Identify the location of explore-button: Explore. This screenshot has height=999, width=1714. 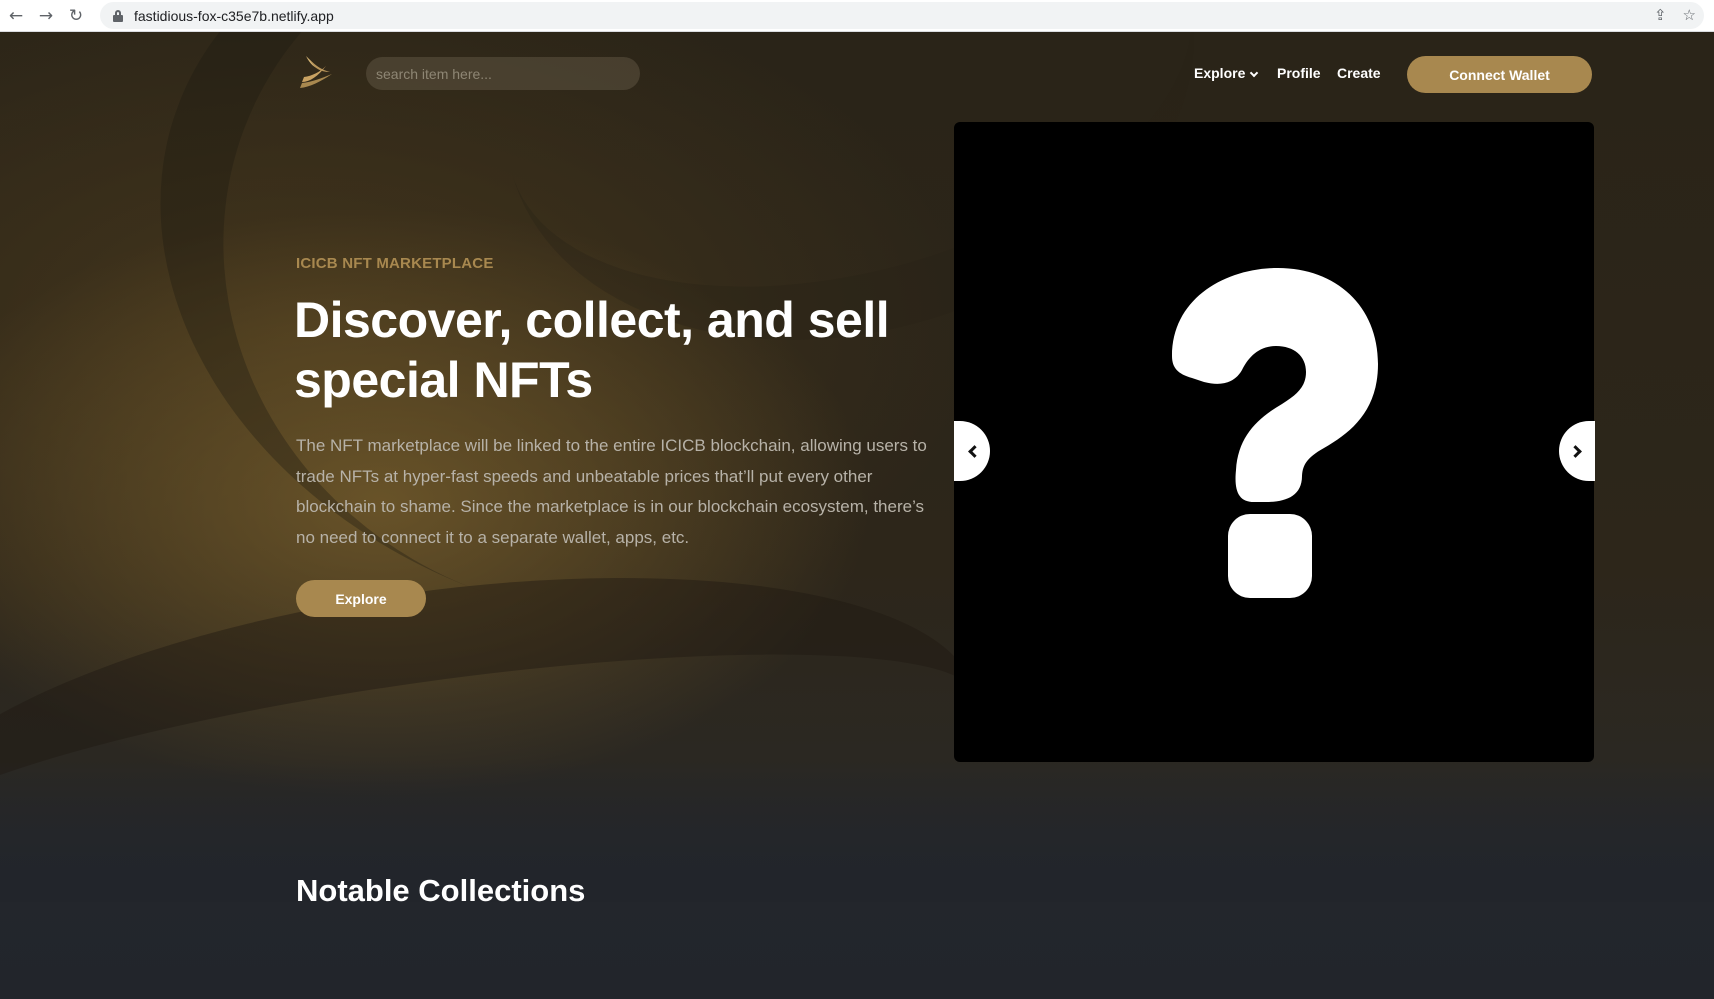
(361, 598).